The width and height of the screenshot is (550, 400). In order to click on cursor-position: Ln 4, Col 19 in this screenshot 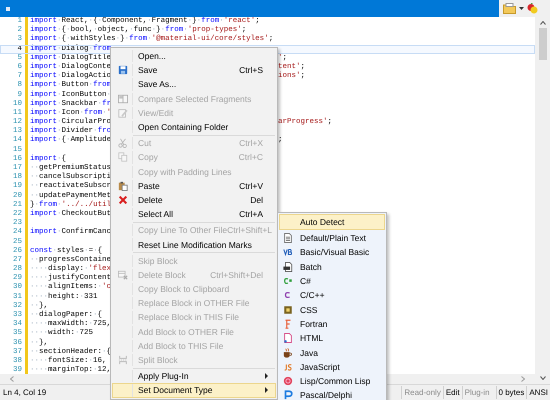, I will do `click(24, 392)`.